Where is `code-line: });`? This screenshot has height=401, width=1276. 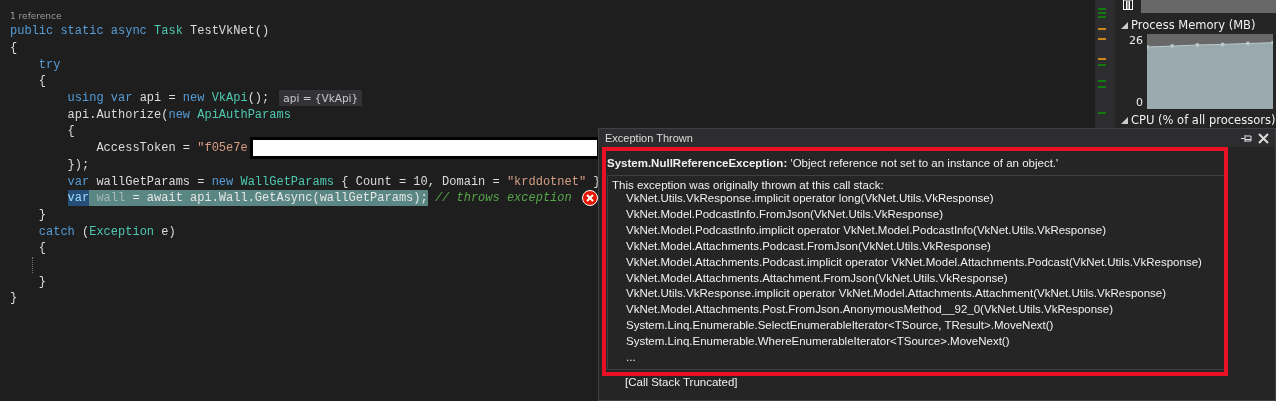 code-line: }); is located at coordinates (78, 165).